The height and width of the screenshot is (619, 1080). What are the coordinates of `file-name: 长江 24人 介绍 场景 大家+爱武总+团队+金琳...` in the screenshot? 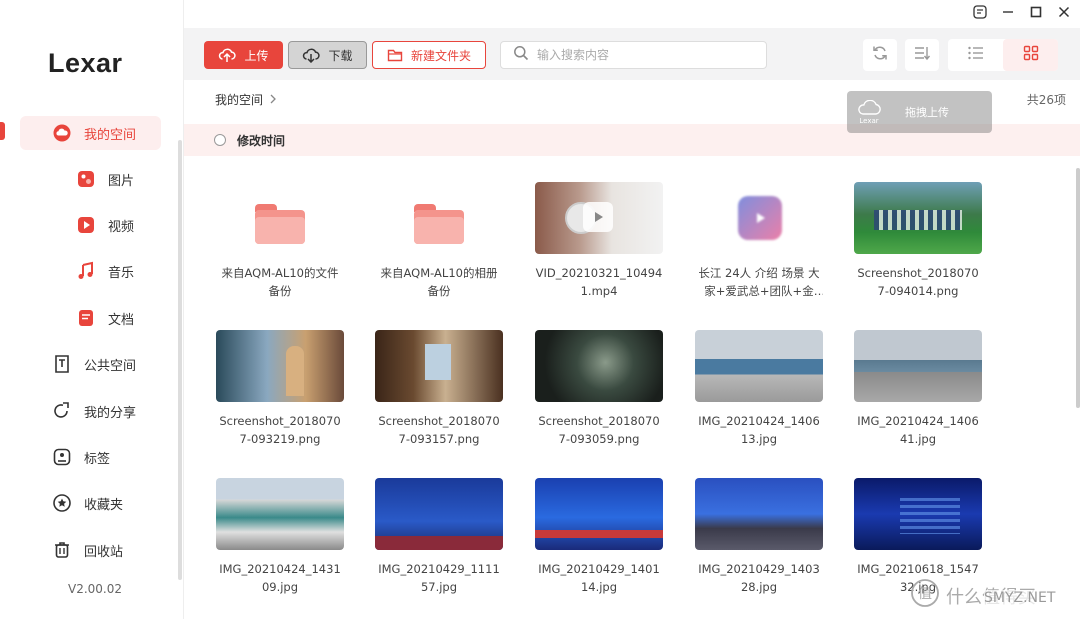 It's located at (759, 282).